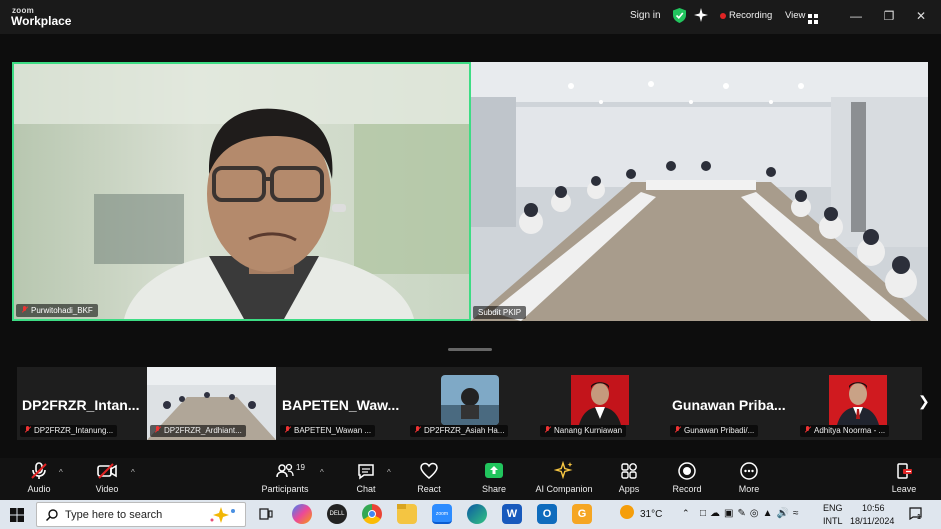 The image size is (941, 529). What do you see at coordinates (389, 472) in the screenshot?
I see `chat-options-chevron-icon: ^` at bounding box center [389, 472].